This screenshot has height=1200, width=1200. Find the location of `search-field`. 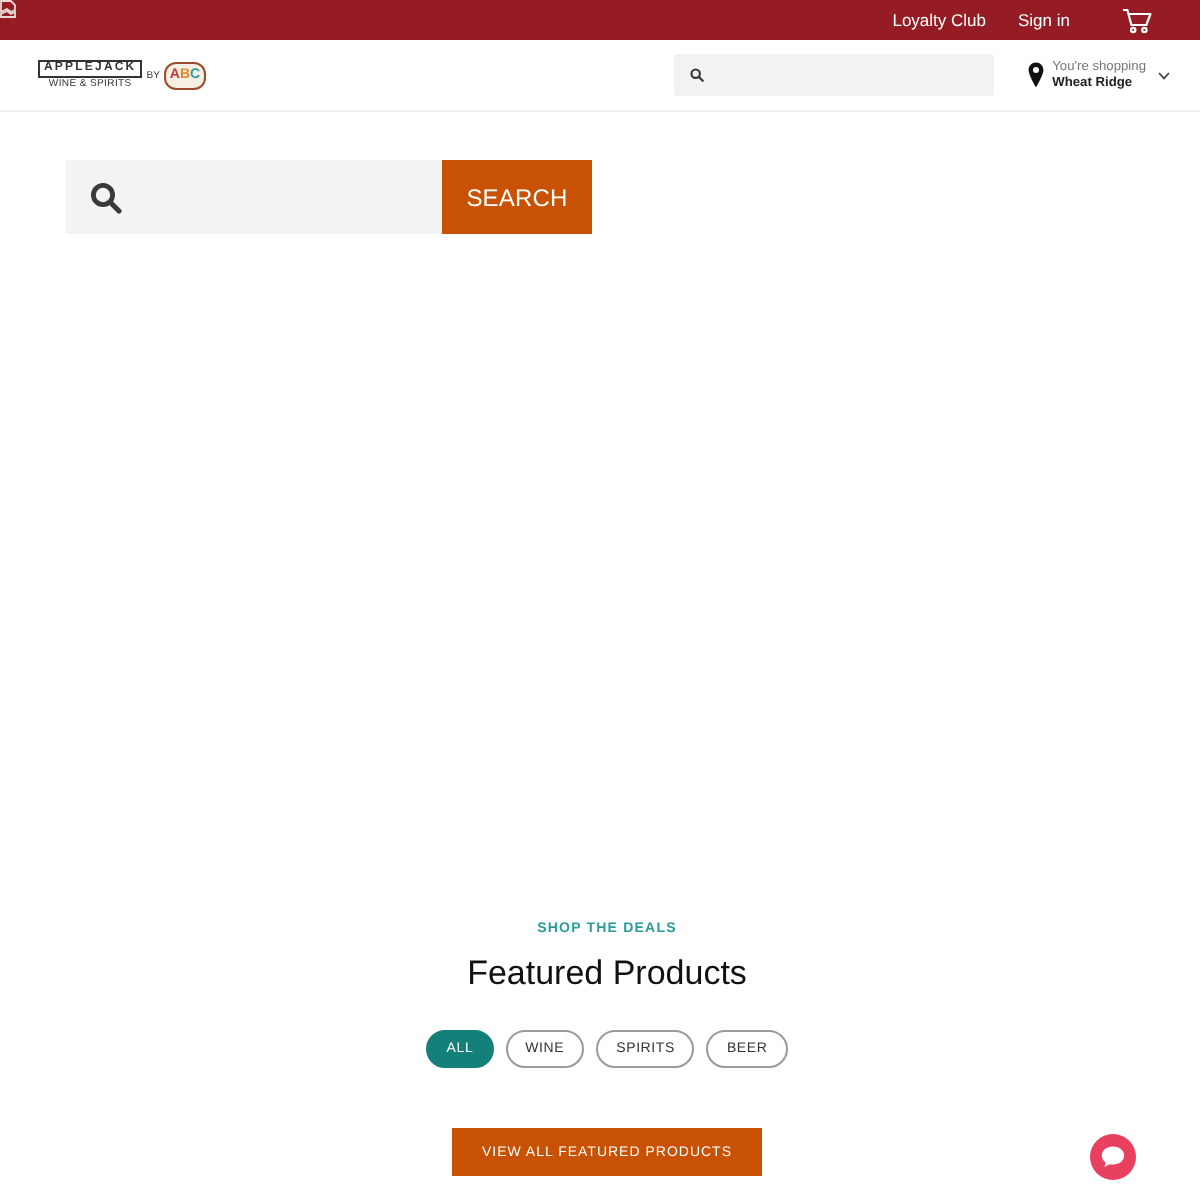

search-field is located at coordinates (254, 197).